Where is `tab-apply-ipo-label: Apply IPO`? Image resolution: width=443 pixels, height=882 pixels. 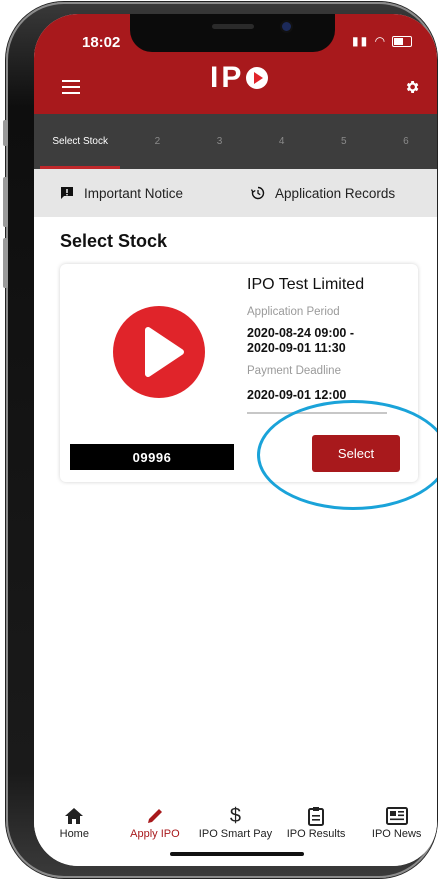 tab-apply-ipo-label: Apply IPO is located at coordinates (155, 834).